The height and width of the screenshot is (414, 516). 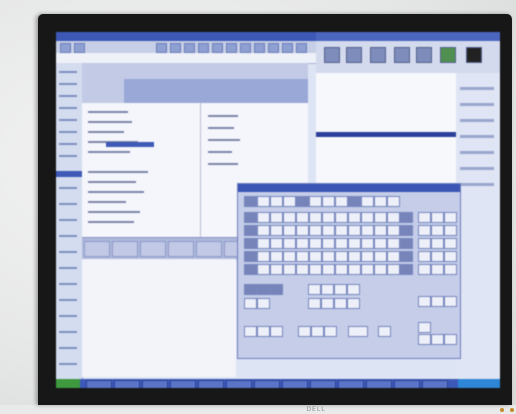 What do you see at coordinates (69, 174) in the screenshot?
I see `sidebar-selected-item` at bounding box center [69, 174].